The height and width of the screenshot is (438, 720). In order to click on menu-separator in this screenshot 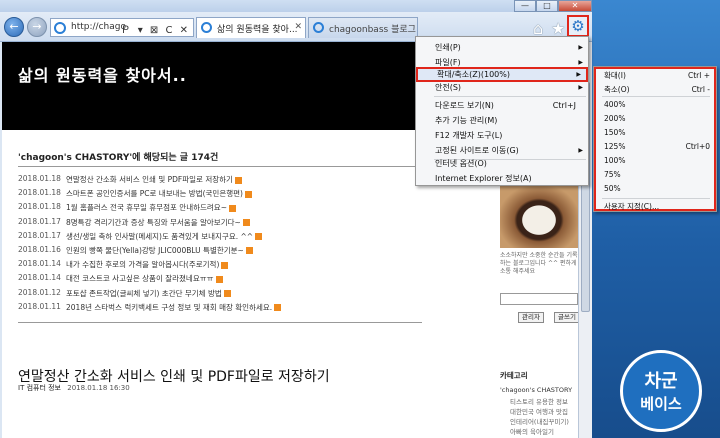, I will do `click(510, 96)`.